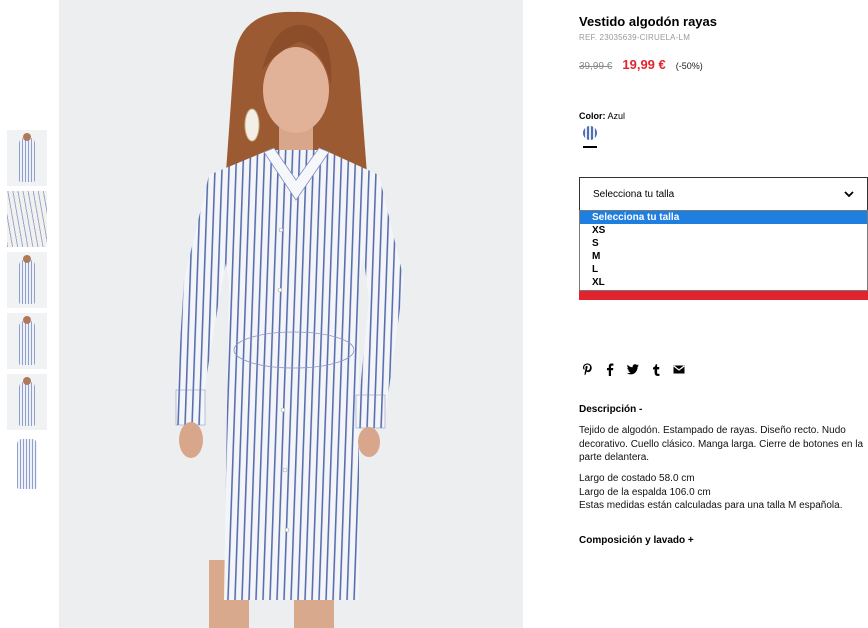 Image resolution: width=868 pixels, height=628 pixels. What do you see at coordinates (849, 194) in the screenshot?
I see `chevron-down-icon` at bounding box center [849, 194].